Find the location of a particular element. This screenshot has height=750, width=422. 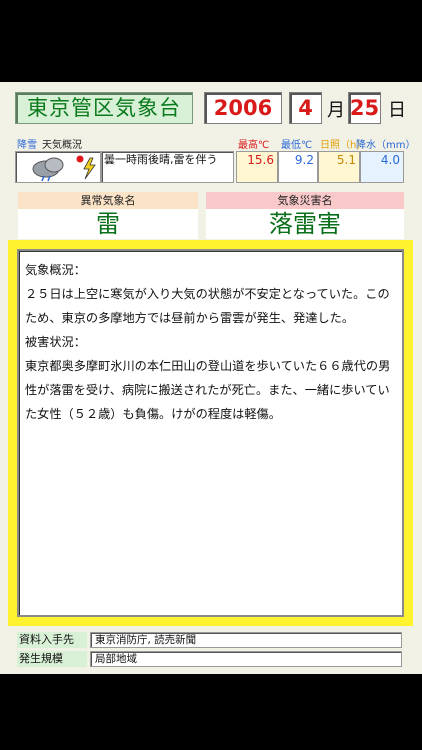

weather-icon-box is located at coordinates (58, 167).